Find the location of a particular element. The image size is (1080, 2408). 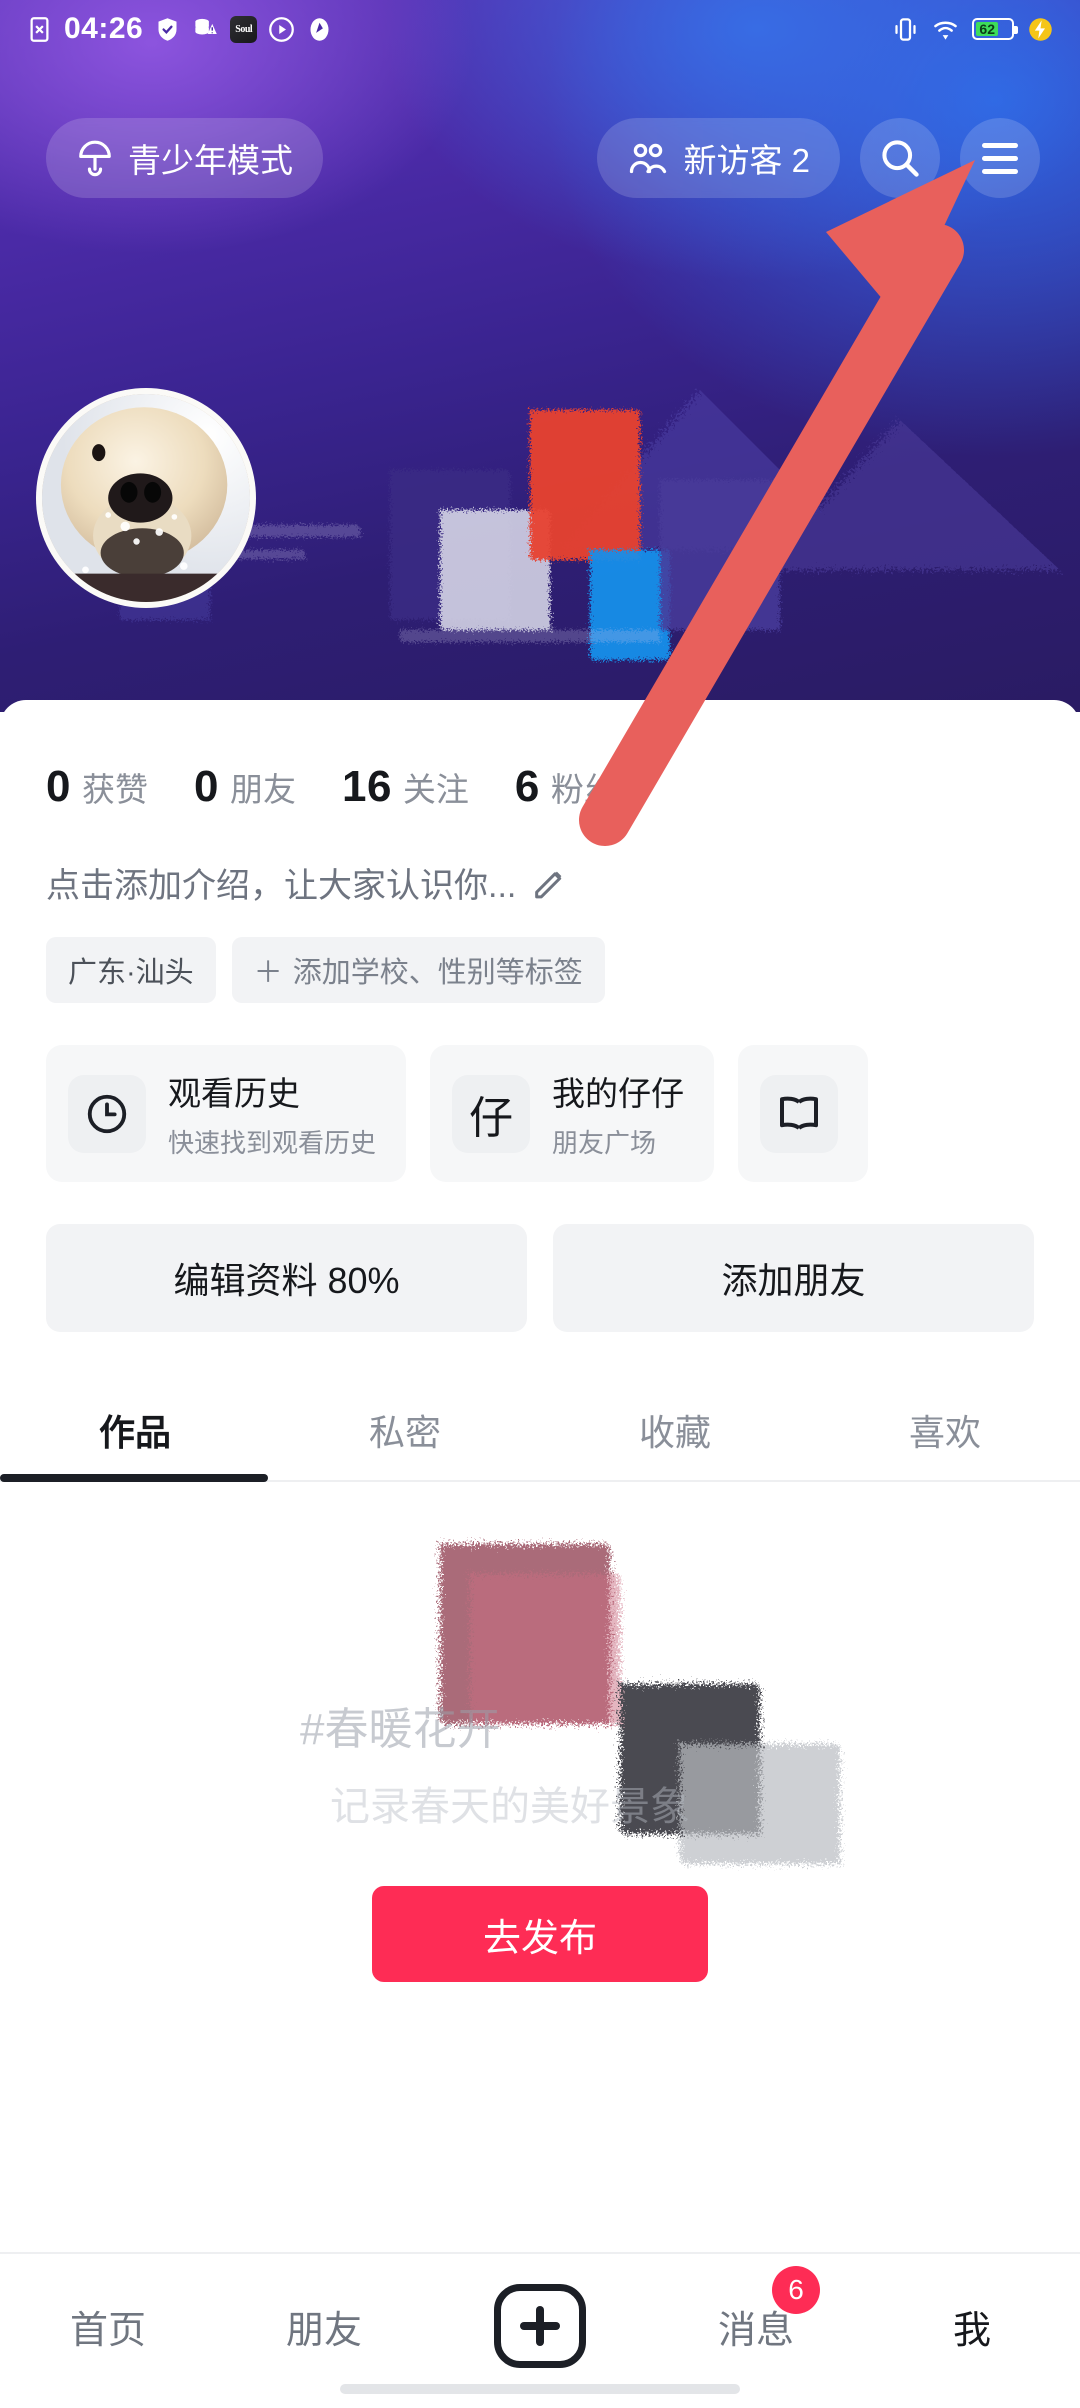

stat-label: 获赞 is located at coordinates (114, 789).